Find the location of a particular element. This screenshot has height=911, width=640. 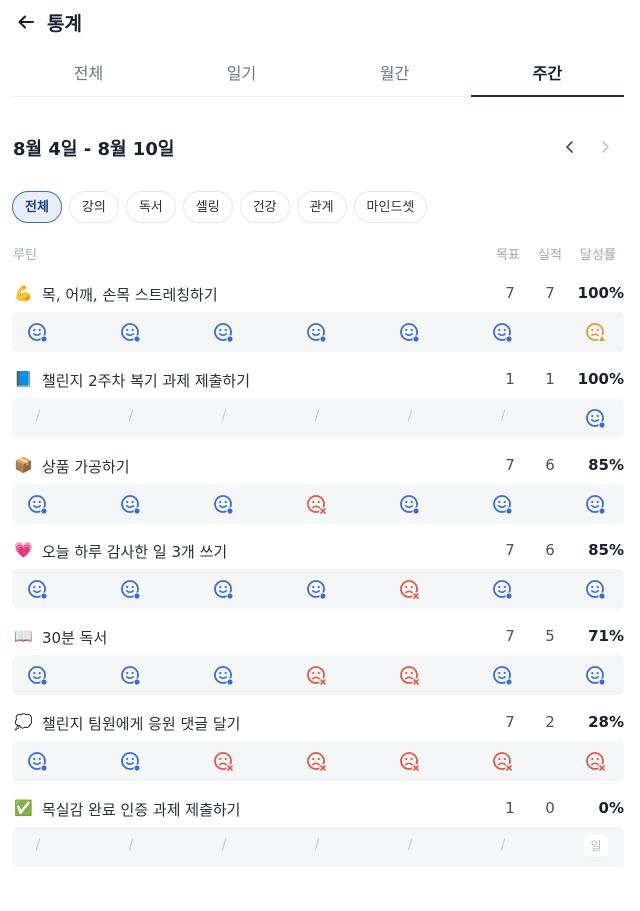

routine-name: 30분 독서 is located at coordinates (75, 638).